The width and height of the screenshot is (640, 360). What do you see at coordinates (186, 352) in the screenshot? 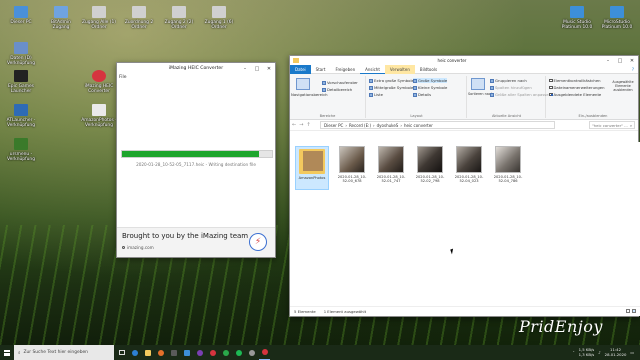
I see `taskbar-app-mail` at bounding box center [186, 352].